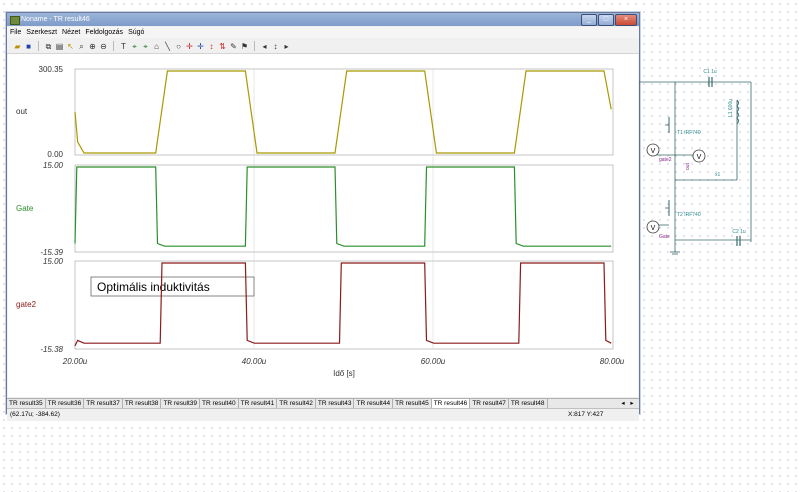  Describe the element at coordinates (739, 237) in the screenshot. I see `capacitor-c2: C2 1u` at that location.